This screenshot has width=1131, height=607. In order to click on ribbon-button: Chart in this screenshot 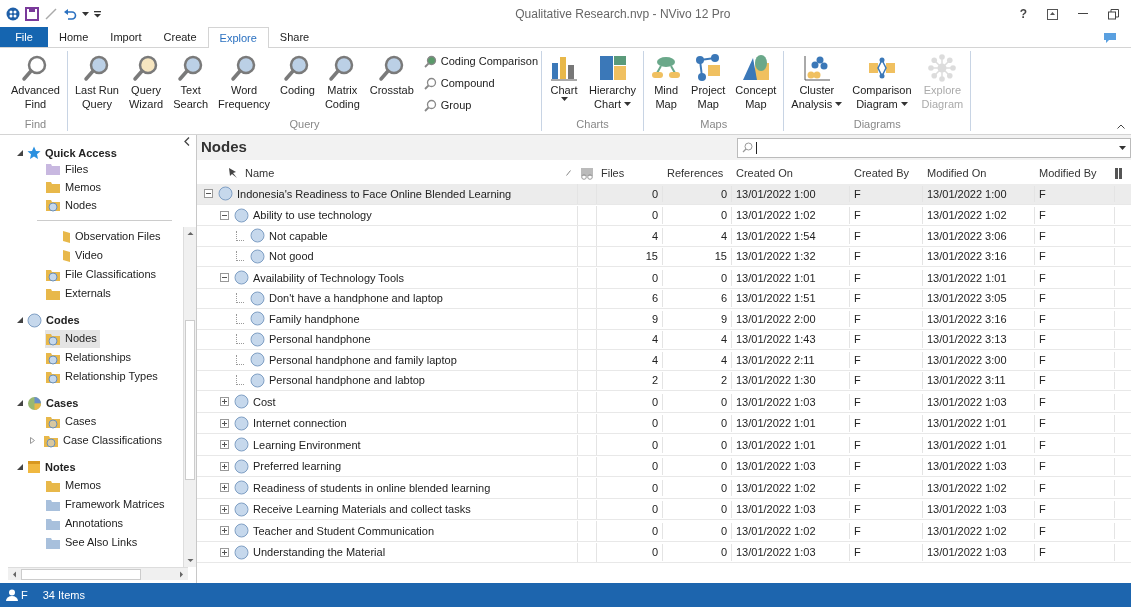, I will do `click(564, 76)`.